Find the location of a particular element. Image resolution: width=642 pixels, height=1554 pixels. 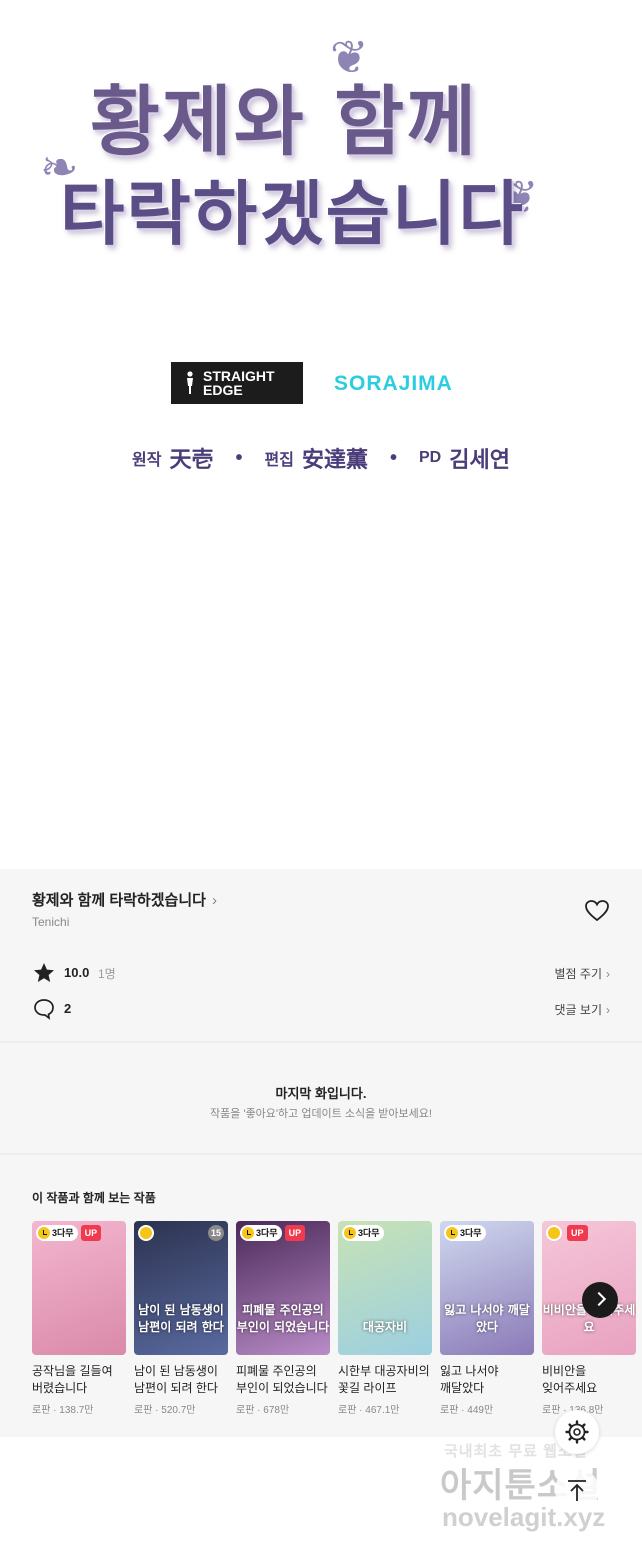

title-art-line1: 황제와 함께 is located at coordinates (284, 121).